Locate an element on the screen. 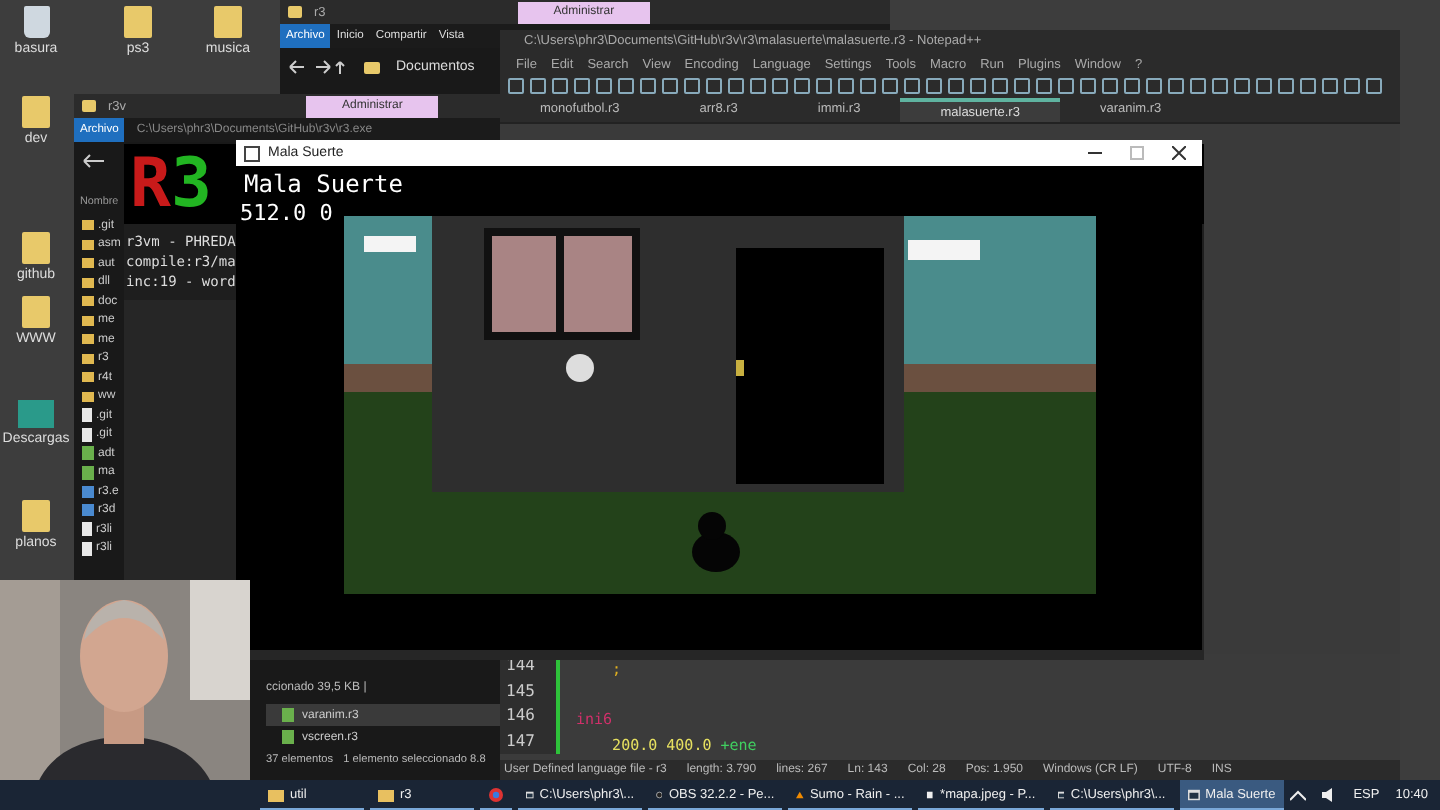  close-icon is located at coordinates (1179, 153).